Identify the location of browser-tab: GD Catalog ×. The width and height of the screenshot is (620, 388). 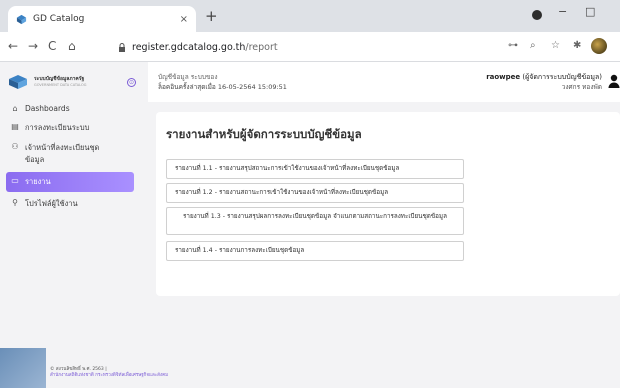
(102, 19).